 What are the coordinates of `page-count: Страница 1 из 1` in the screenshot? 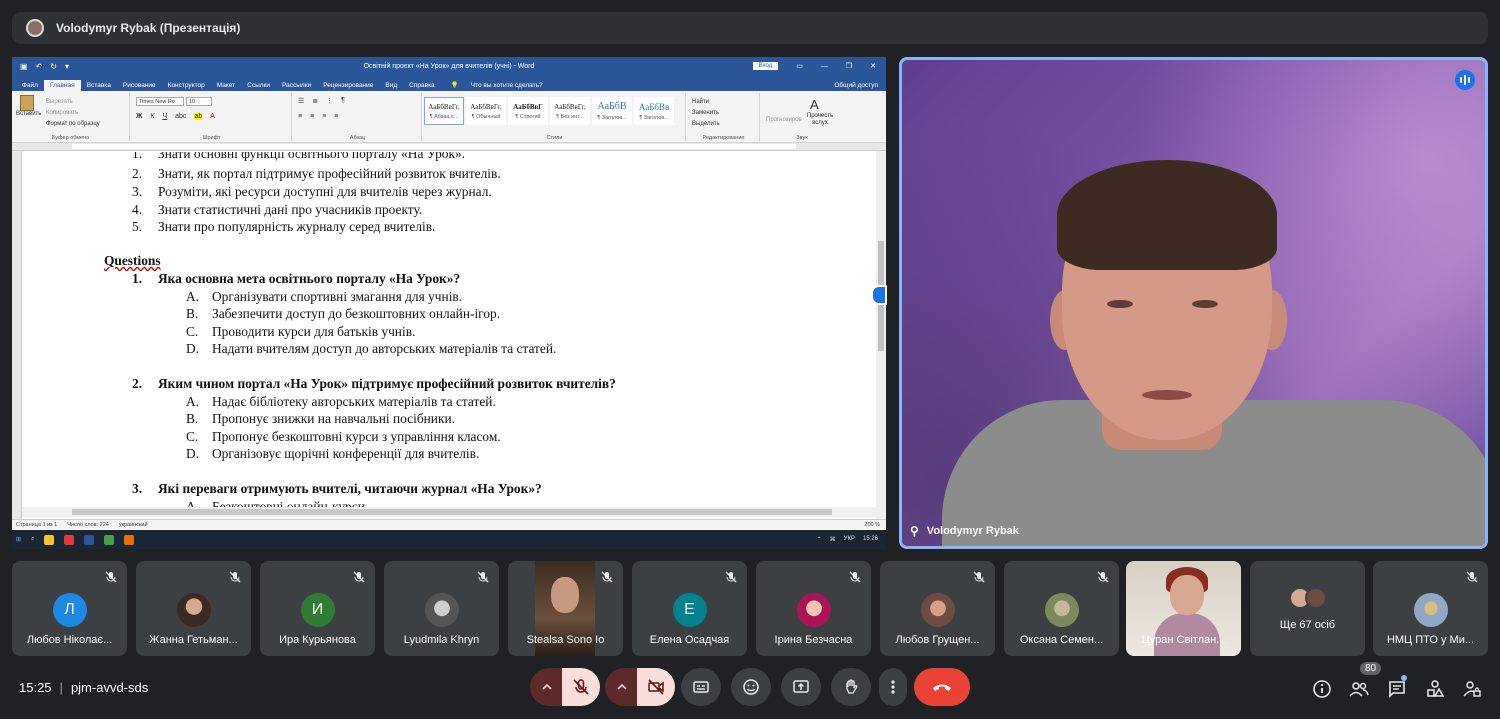 It's located at (36, 525).